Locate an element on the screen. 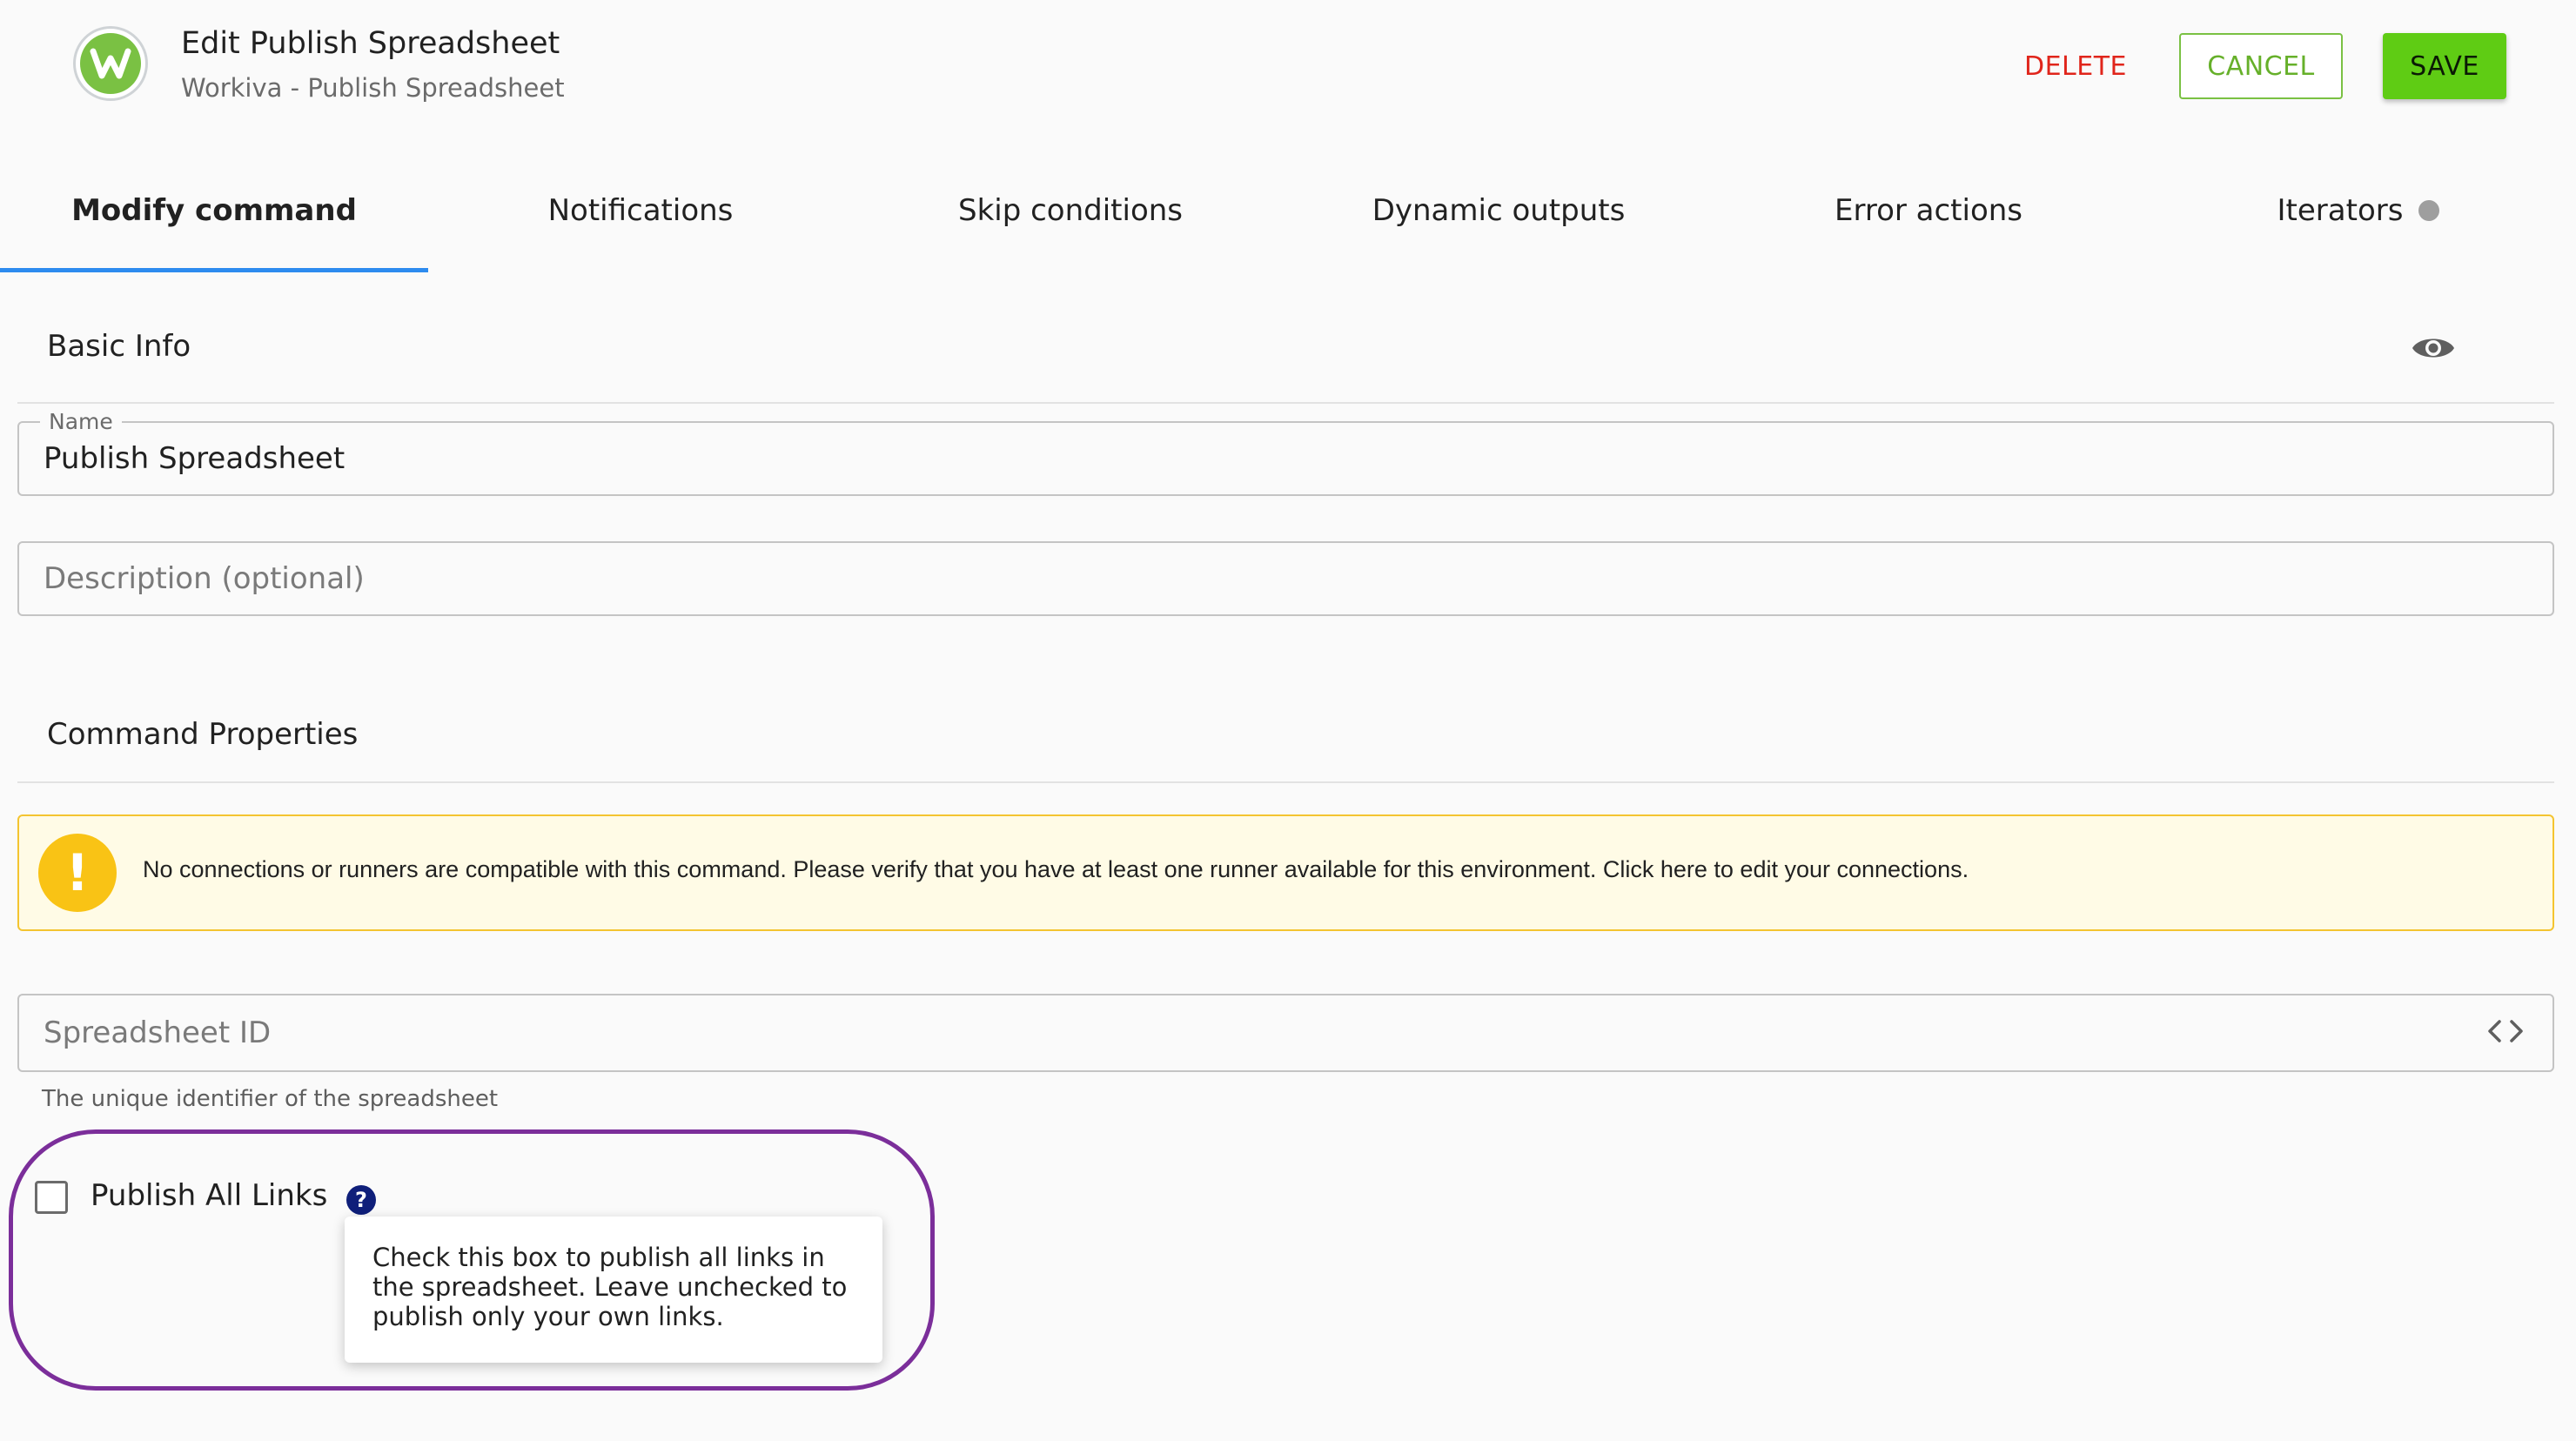  tab-label: Skip conditions is located at coordinates (1070, 210).